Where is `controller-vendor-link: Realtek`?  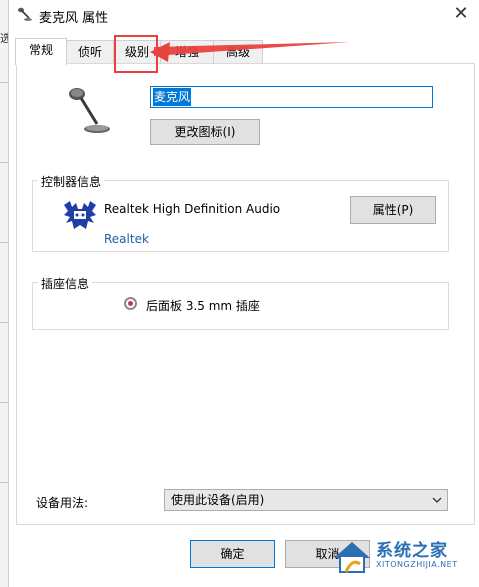
controller-vendor-link: Realtek is located at coordinates (126, 239).